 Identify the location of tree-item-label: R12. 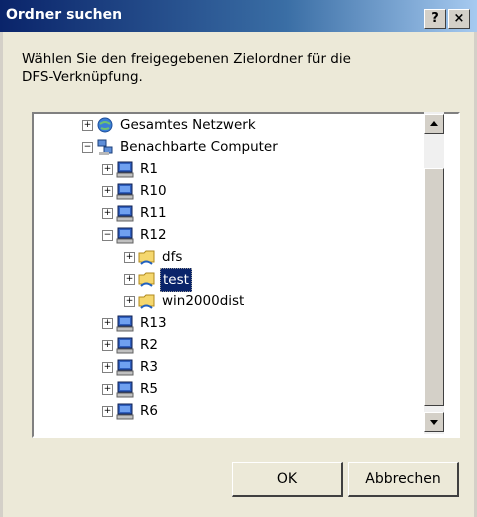
(153, 235).